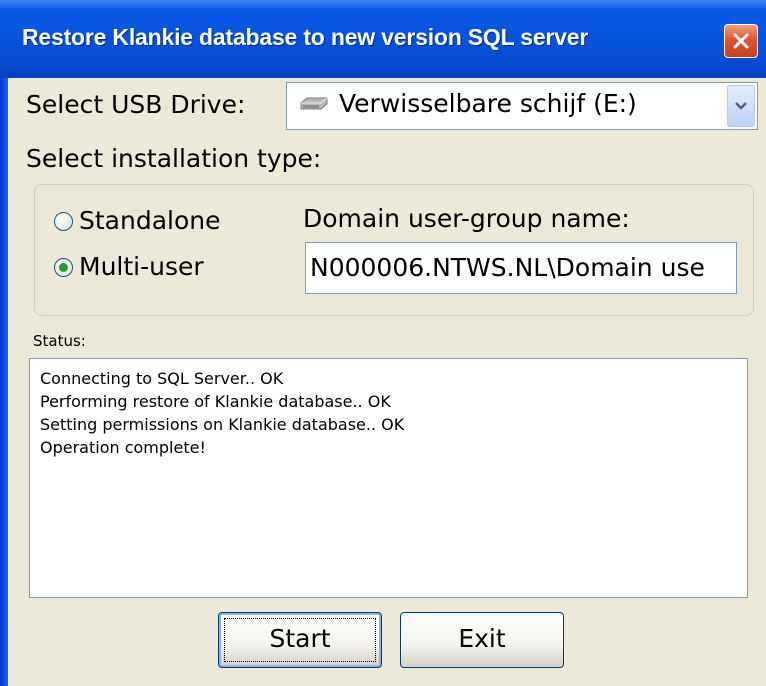 This screenshot has width=766, height=686. I want to click on domain-group-label: Domain user-group name:, so click(466, 218).